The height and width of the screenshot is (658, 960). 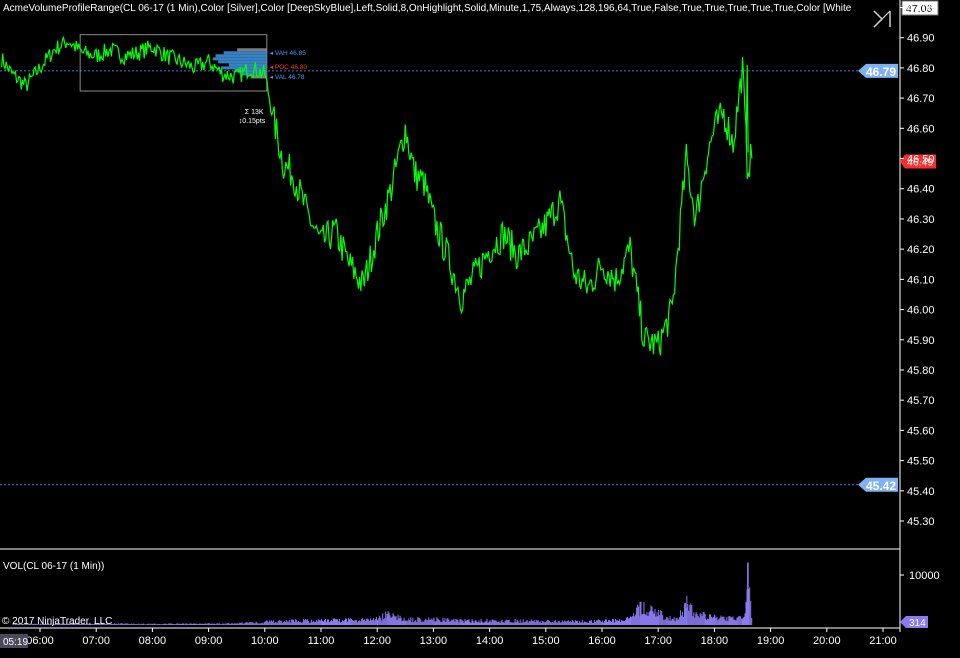 I want to click on time-tick-label: 11:00, so click(x=321, y=641).